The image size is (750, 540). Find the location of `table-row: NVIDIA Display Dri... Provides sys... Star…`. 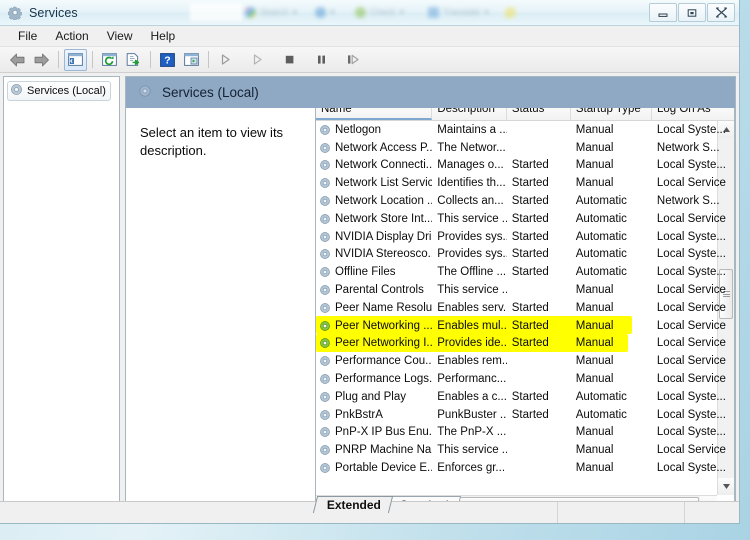

table-row: NVIDIA Display Dri... Provides sys... Star… is located at coordinates (525, 237).